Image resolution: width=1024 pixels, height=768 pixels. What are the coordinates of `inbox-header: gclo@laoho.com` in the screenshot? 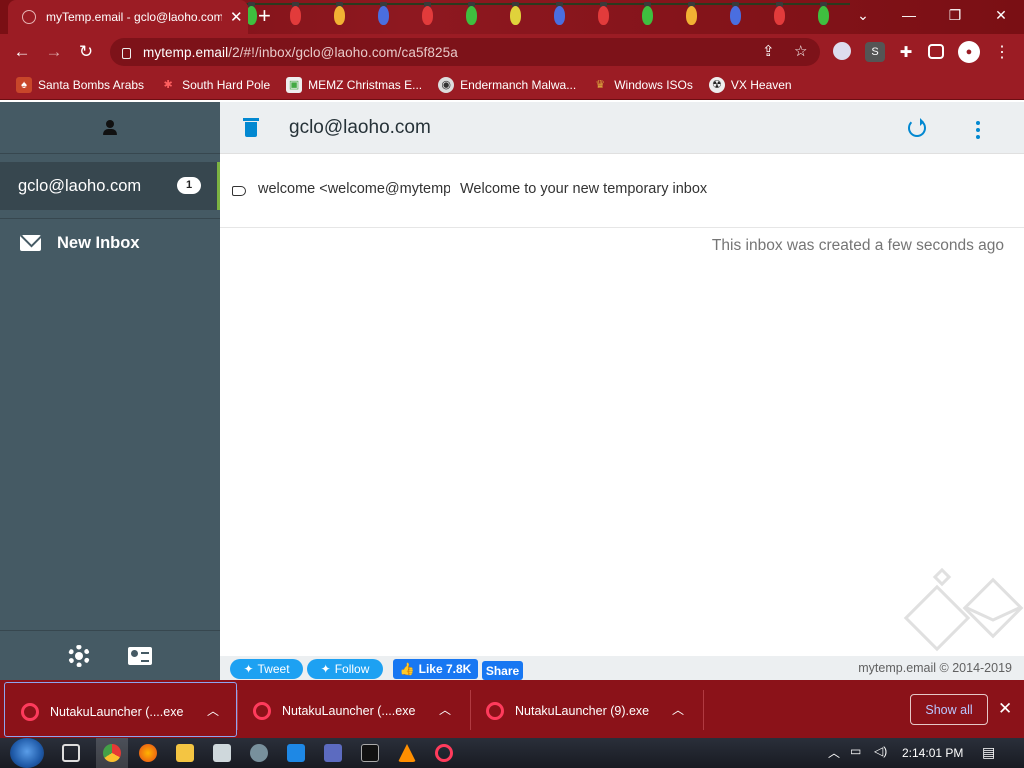 It's located at (622, 128).